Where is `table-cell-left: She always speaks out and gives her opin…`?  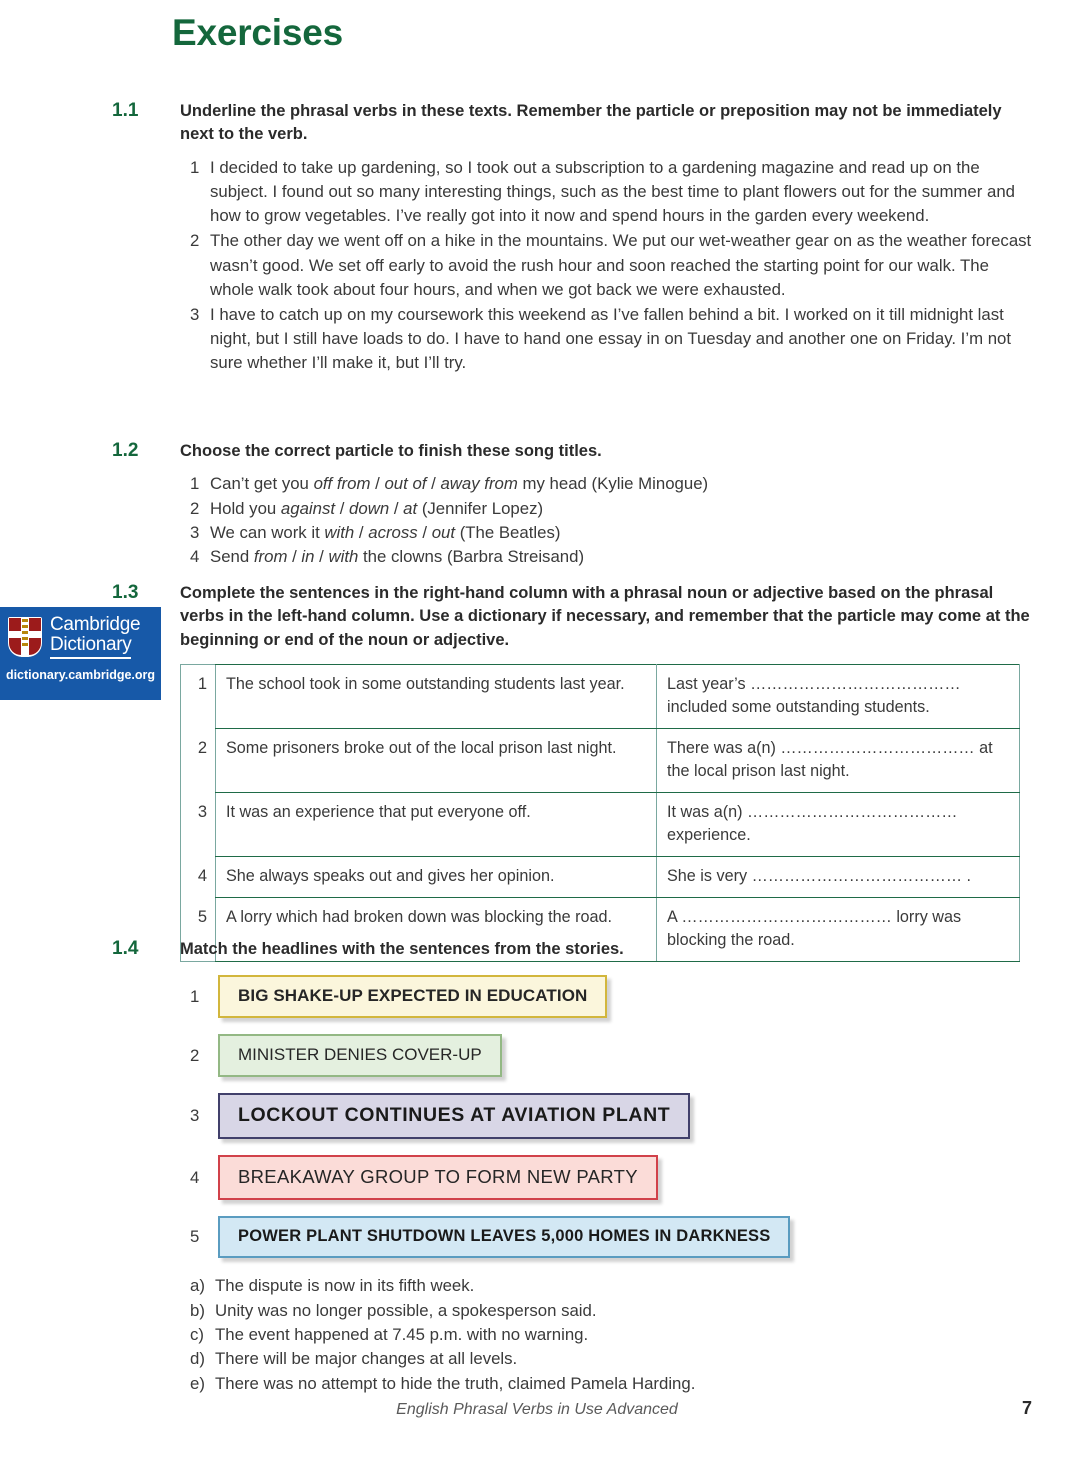 table-cell-left: She always speaks out and gives her opin… is located at coordinates (436, 877).